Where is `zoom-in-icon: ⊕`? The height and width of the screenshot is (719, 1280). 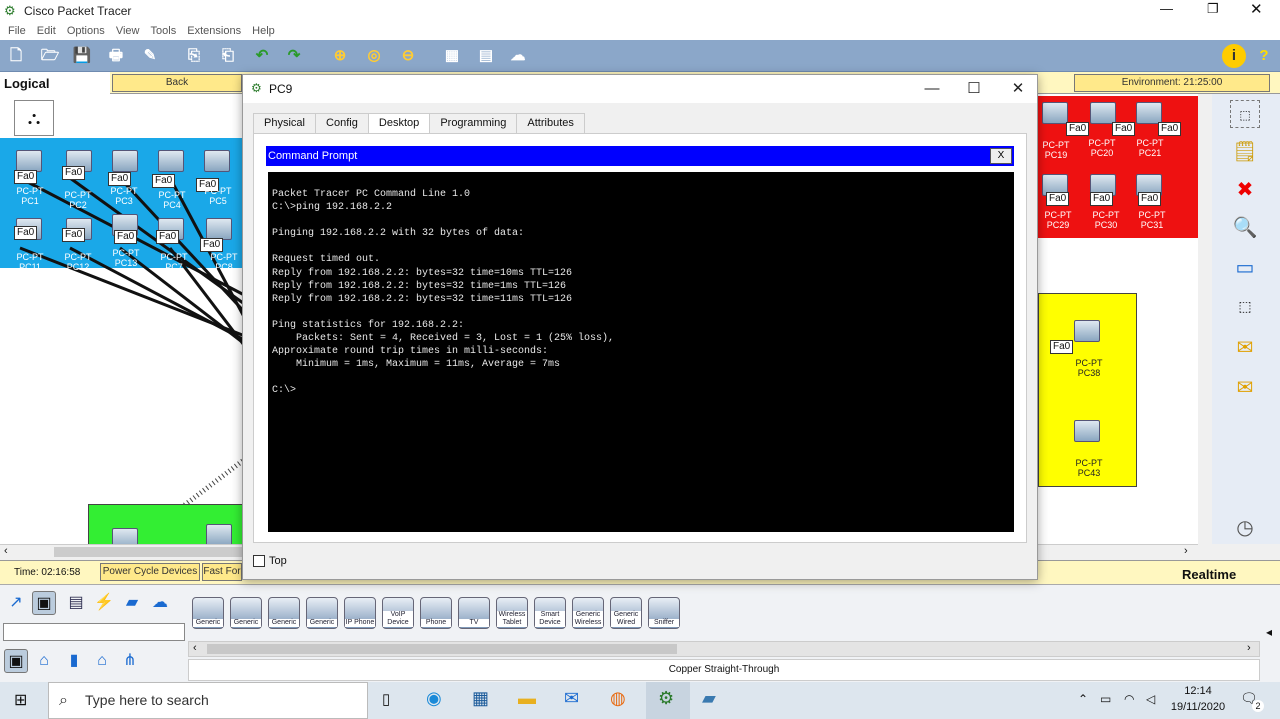
zoom-in-icon: ⊕ is located at coordinates (340, 56).